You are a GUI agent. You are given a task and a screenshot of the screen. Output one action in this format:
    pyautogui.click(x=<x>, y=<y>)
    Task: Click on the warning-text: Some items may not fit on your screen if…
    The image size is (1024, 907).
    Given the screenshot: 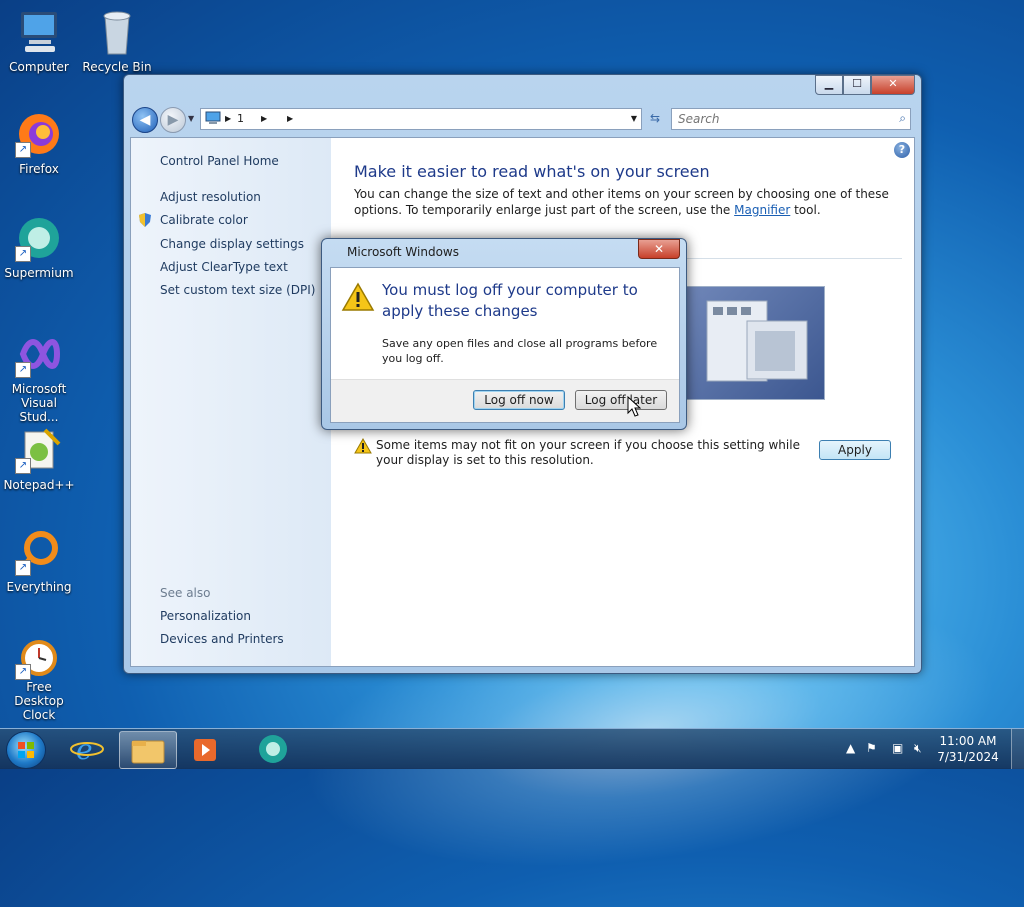 What is the action you would take?
    pyautogui.click(x=588, y=452)
    